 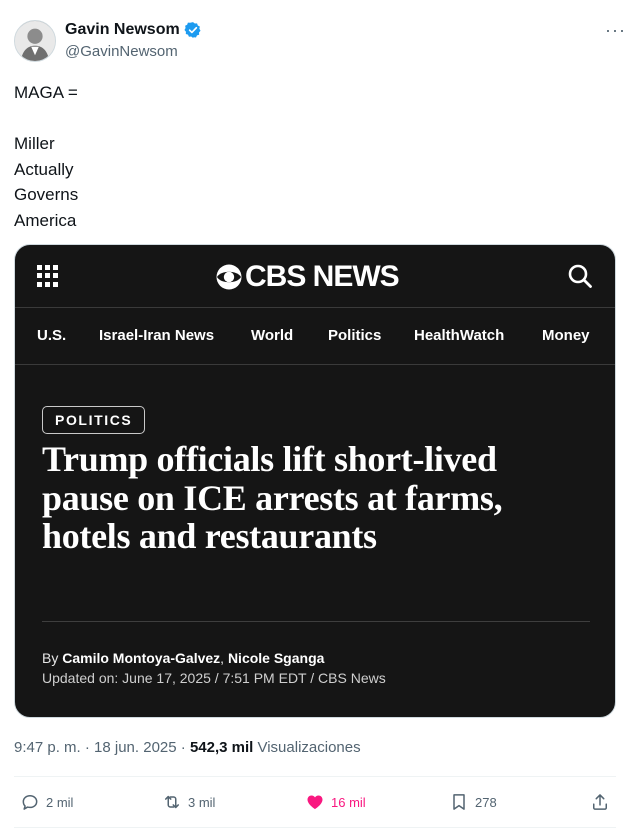 I want to click on article-byline: By Camilo Montoya-Galvez, Nicole Sganga, so click(x=183, y=658).